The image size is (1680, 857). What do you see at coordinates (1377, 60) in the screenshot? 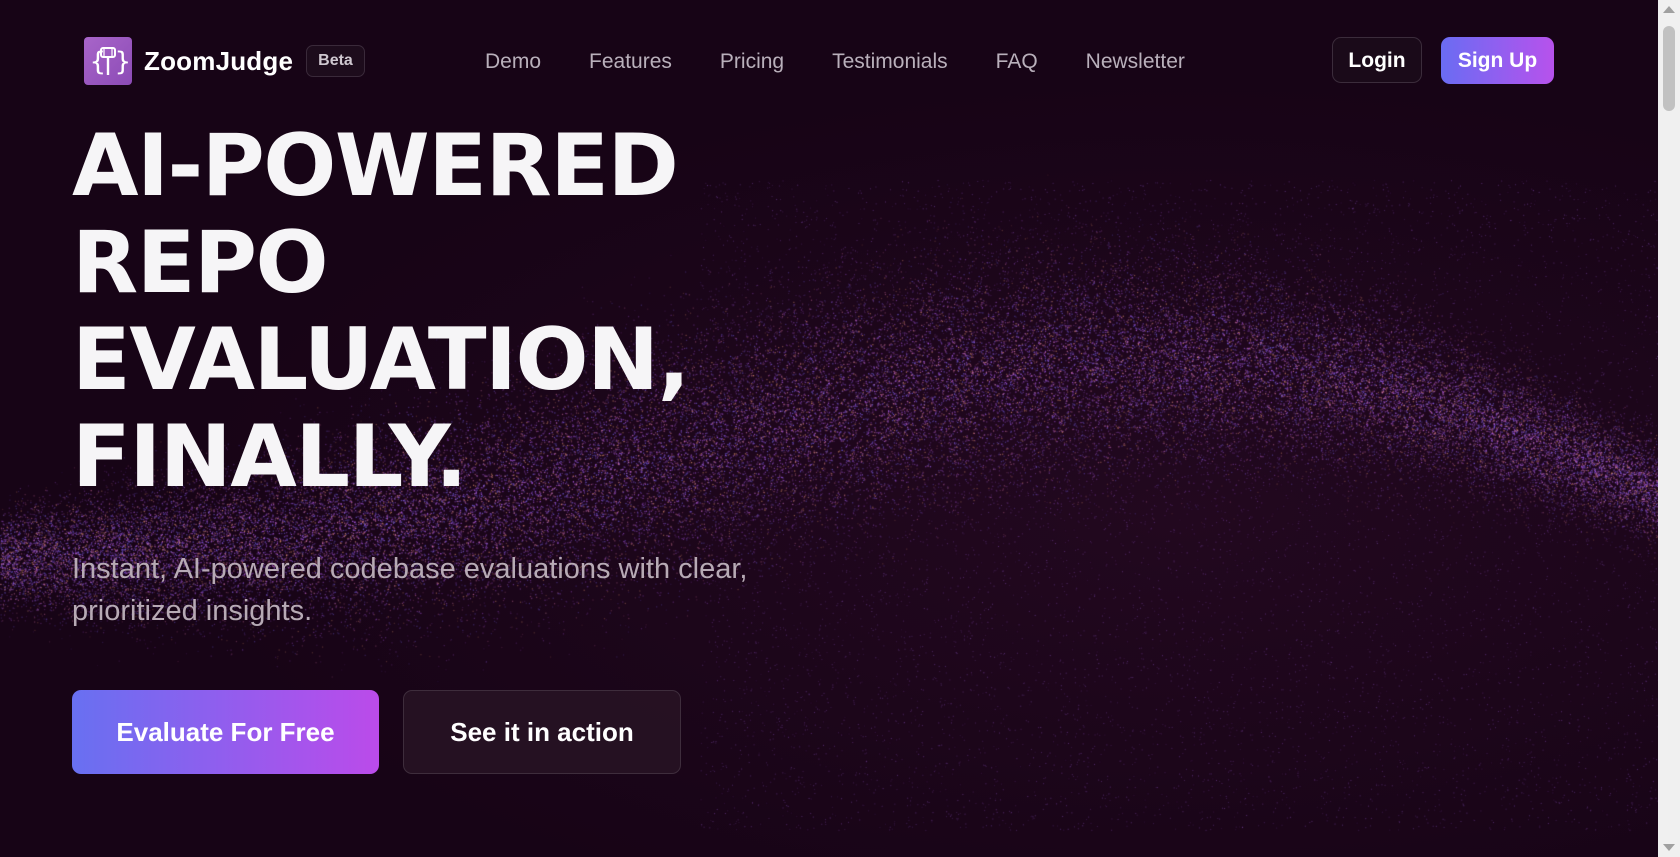
I see `login-button: Login` at bounding box center [1377, 60].